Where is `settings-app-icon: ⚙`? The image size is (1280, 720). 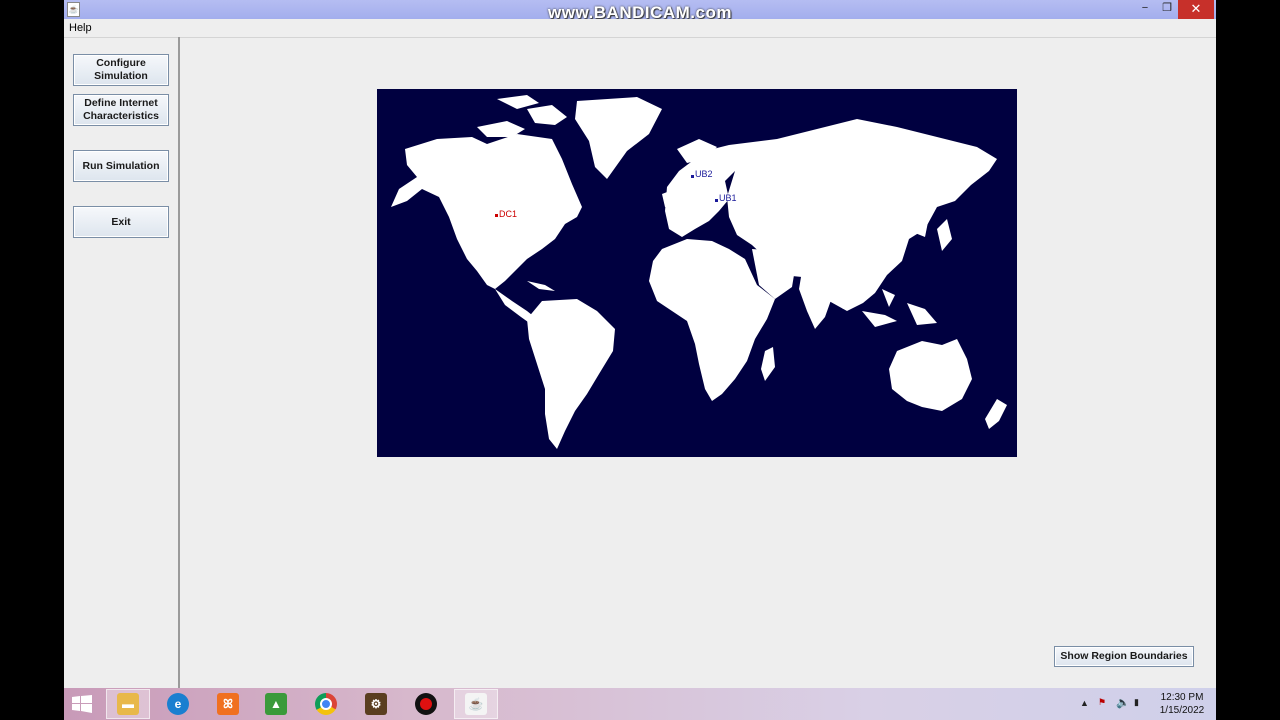 settings-app-icon: ⚙ is located at coordinates (376, 704).